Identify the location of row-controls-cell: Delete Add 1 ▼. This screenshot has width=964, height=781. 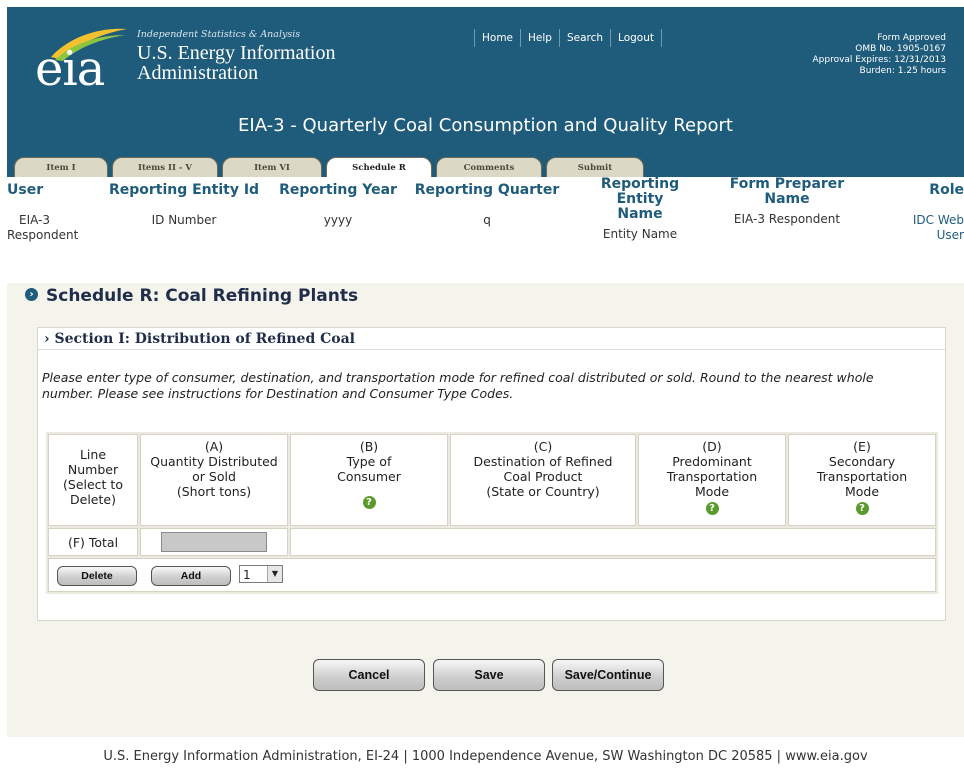
(492, 575).